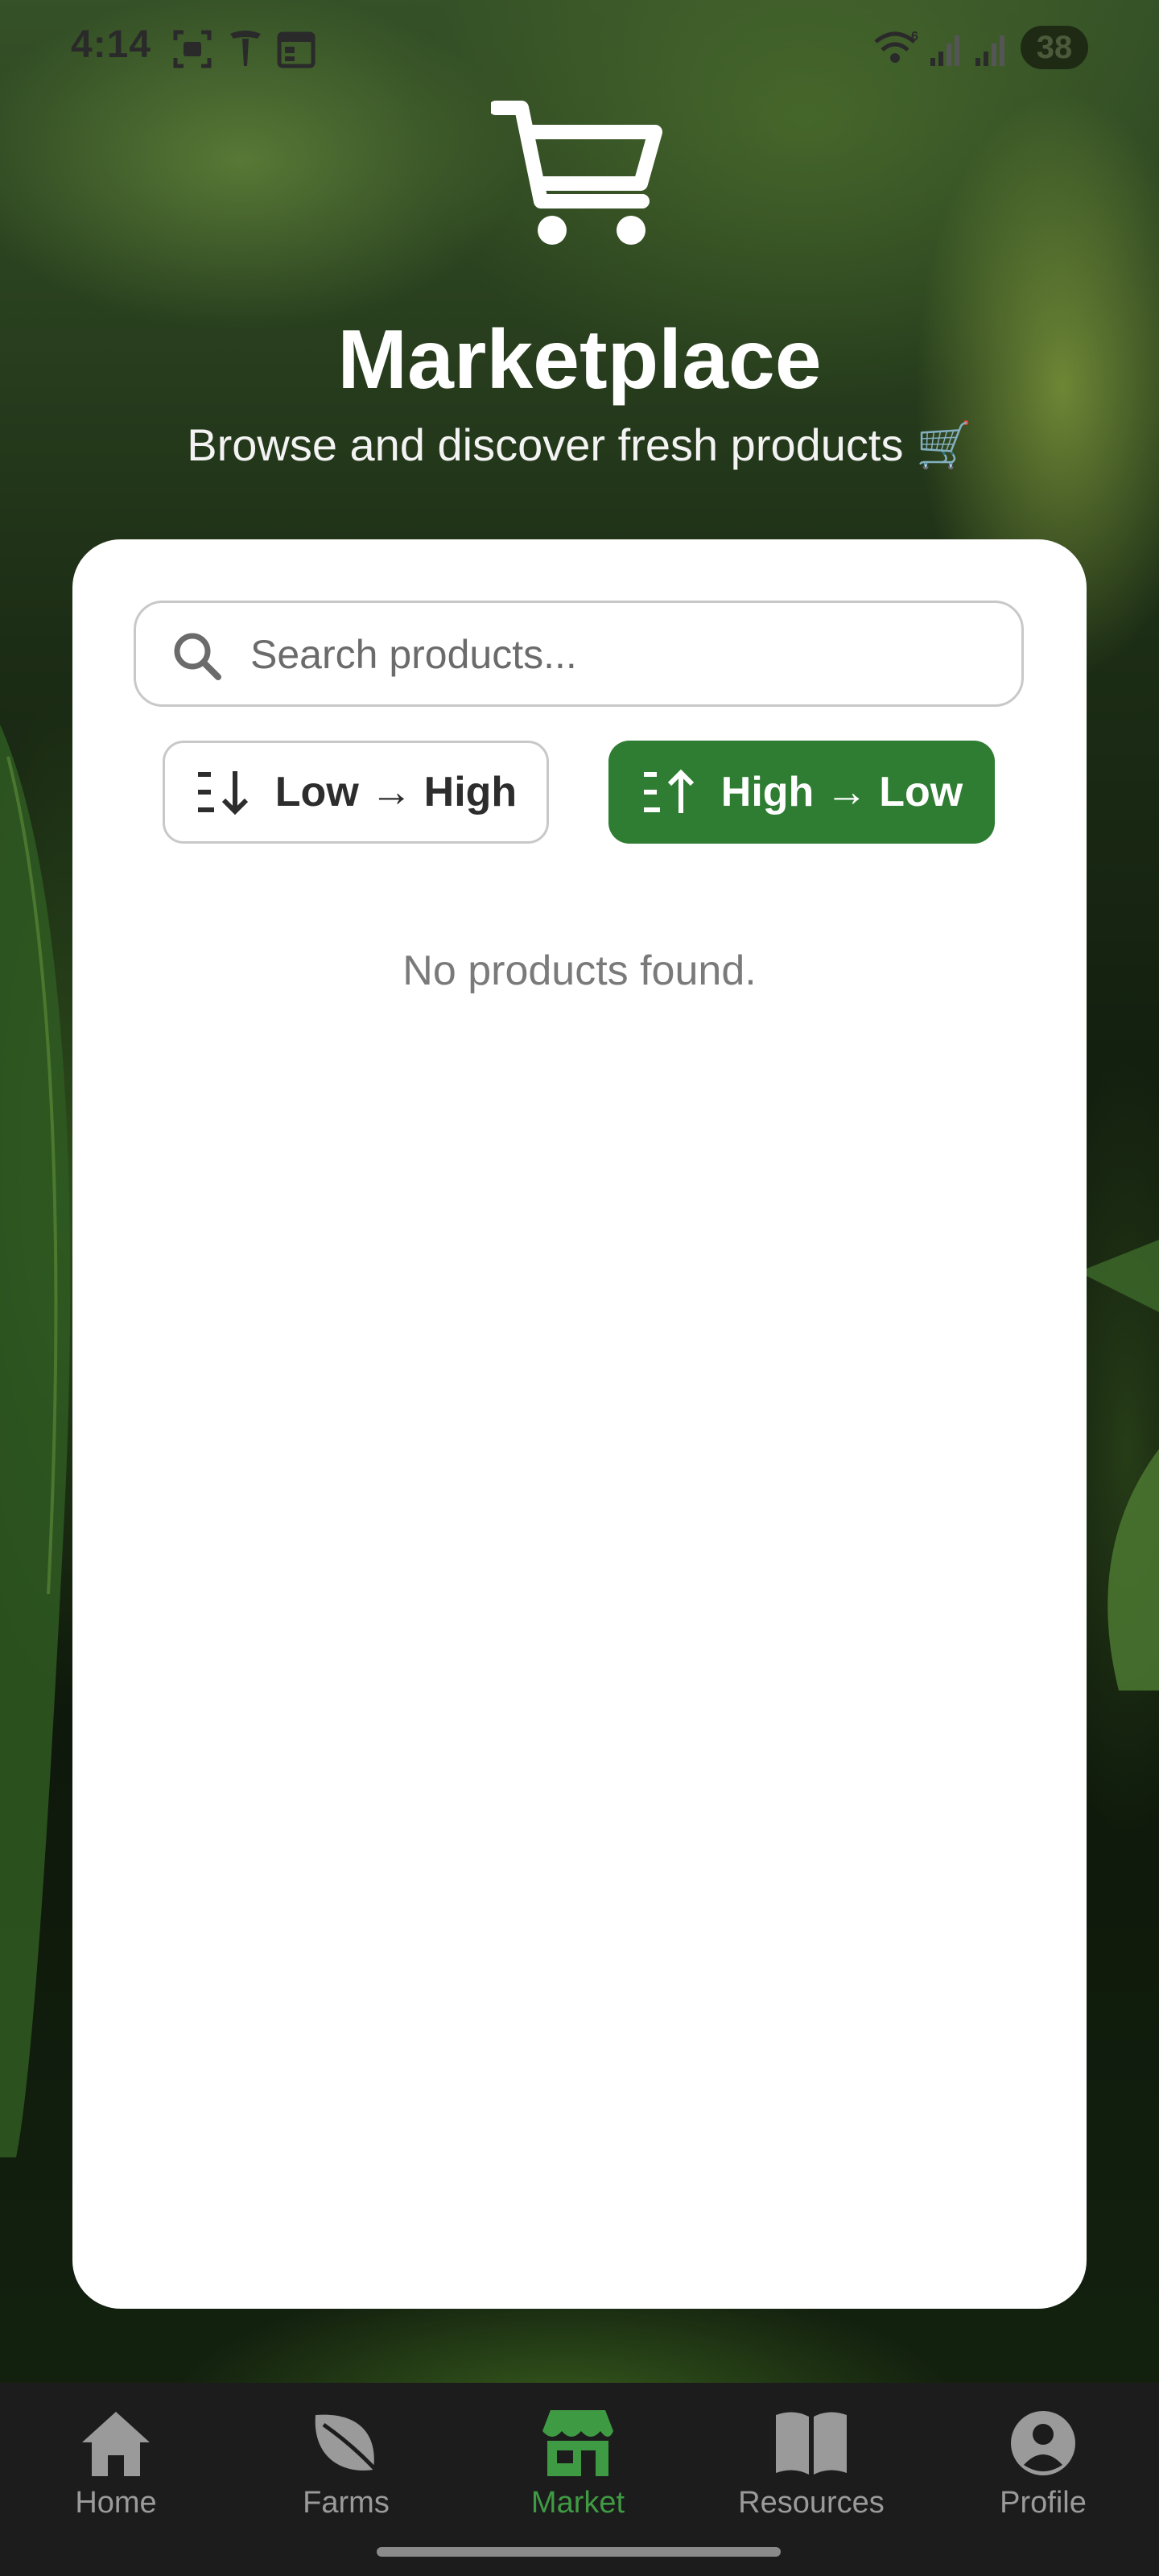  Describe the element at coordinates (1054, 47) in the screenshot. I see `battery-level: 38` at that location.